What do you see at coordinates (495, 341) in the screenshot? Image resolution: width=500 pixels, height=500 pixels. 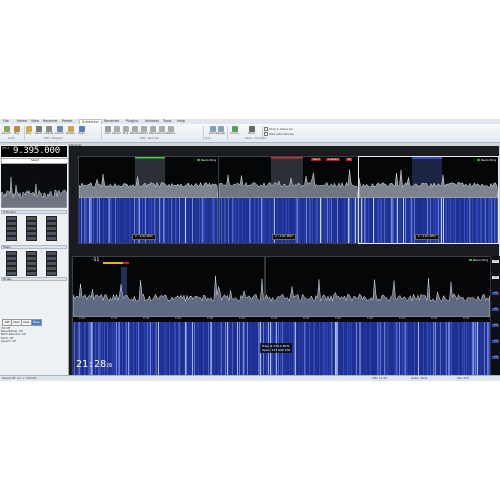 I see `level-scale-label: -120` at bounding box center [495, 341].